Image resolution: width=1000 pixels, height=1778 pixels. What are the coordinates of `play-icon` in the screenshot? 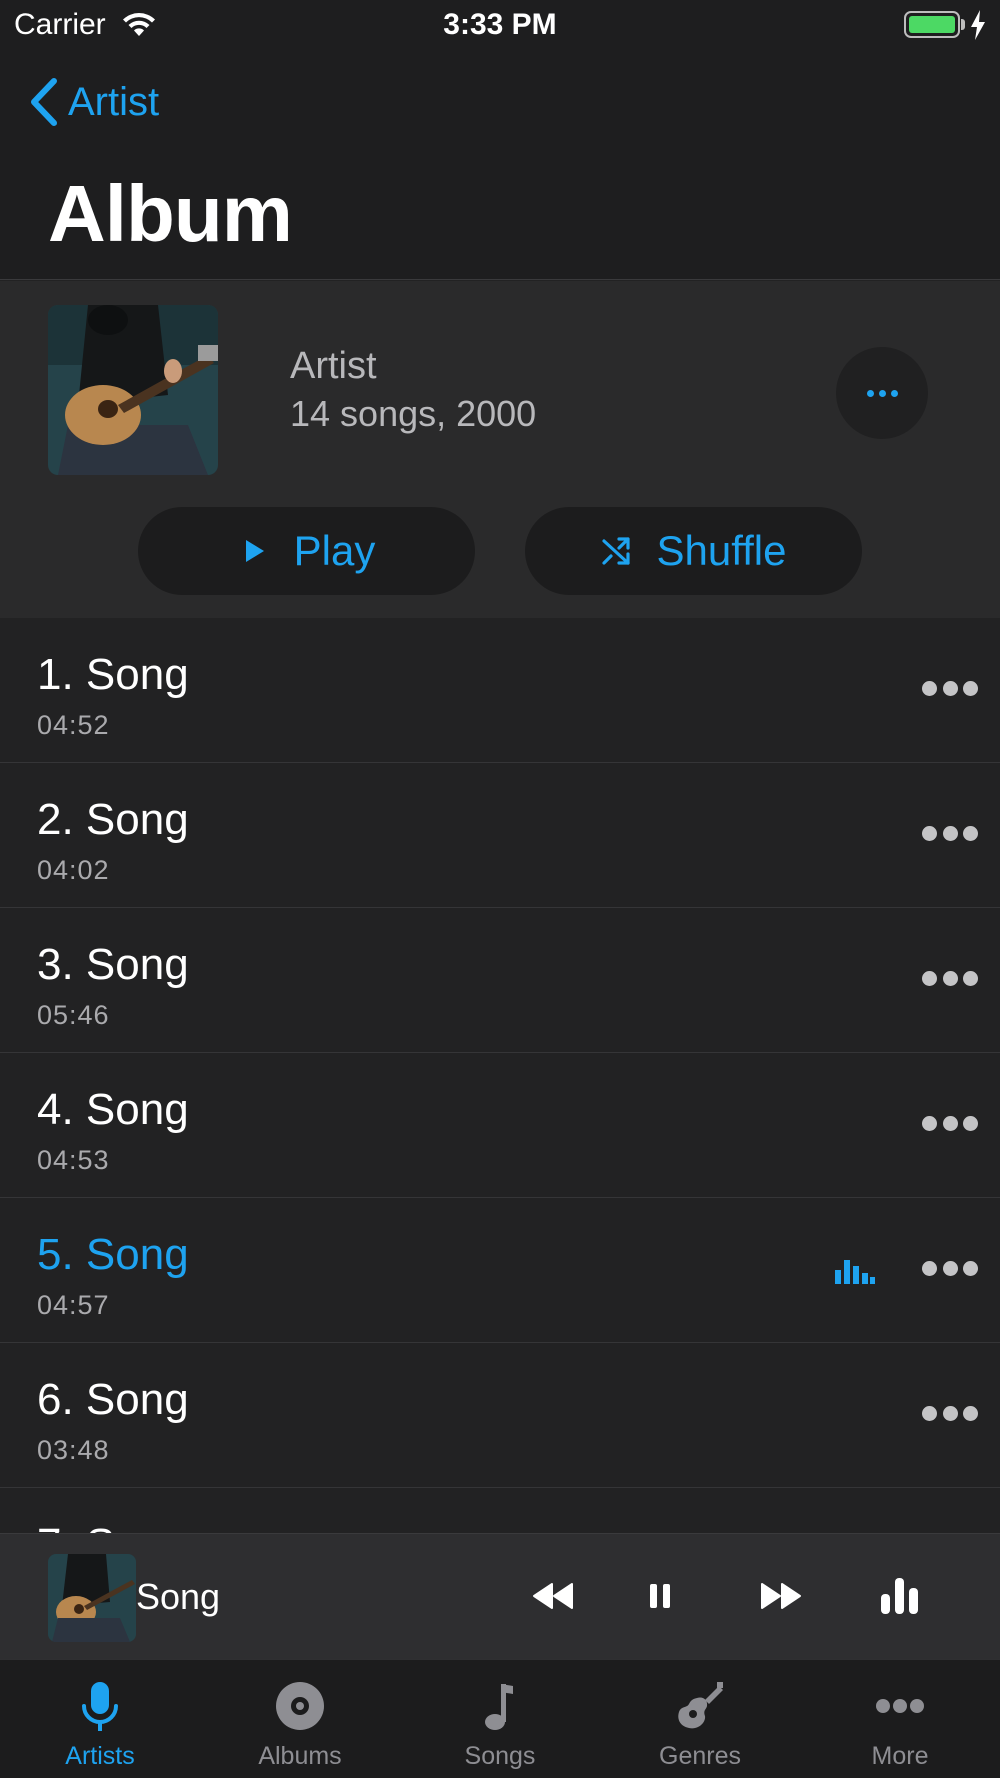 It's located at (254, 551).